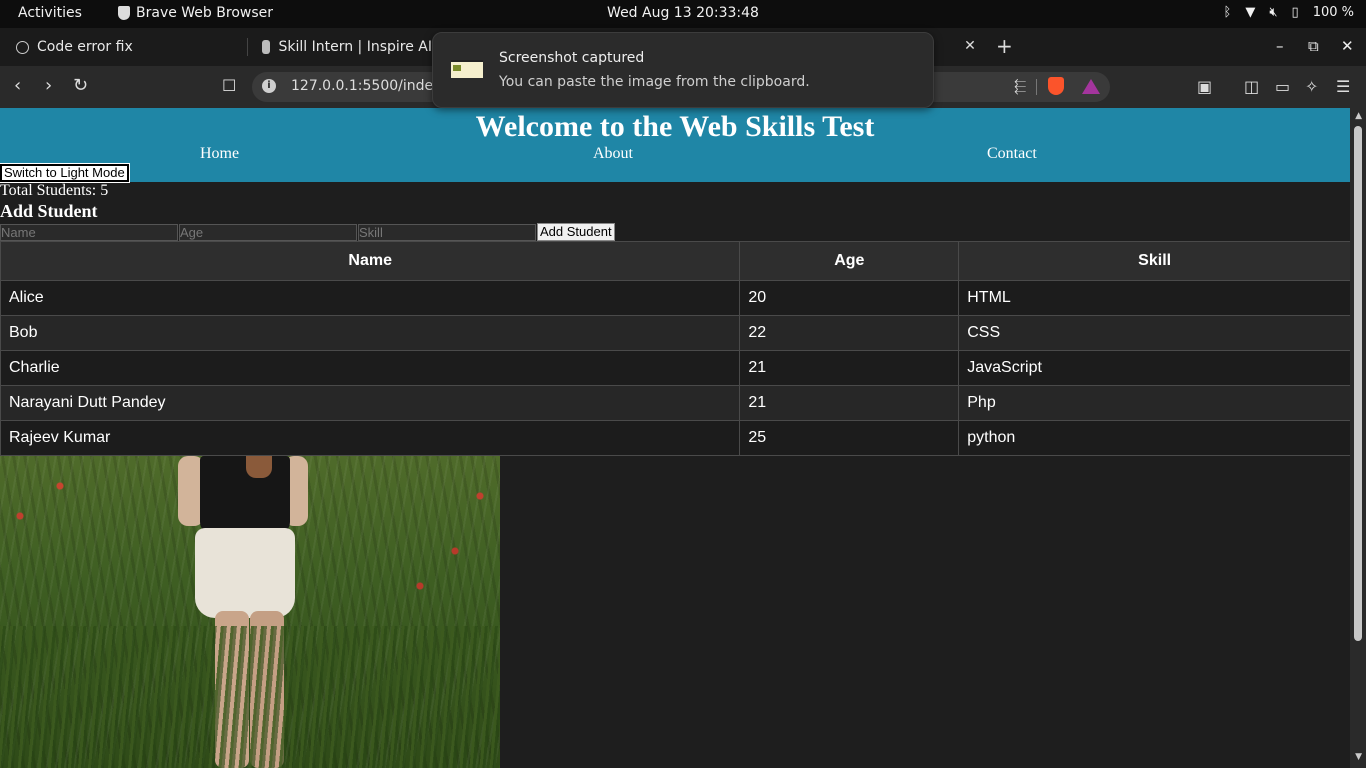 Image resolution: width=1366 pixels, height=768 pixels. What do you see at coordinates (1333, 12) in the screenshot?
I see `battery-percent: 100 %` at bounding box center [1333, 12].